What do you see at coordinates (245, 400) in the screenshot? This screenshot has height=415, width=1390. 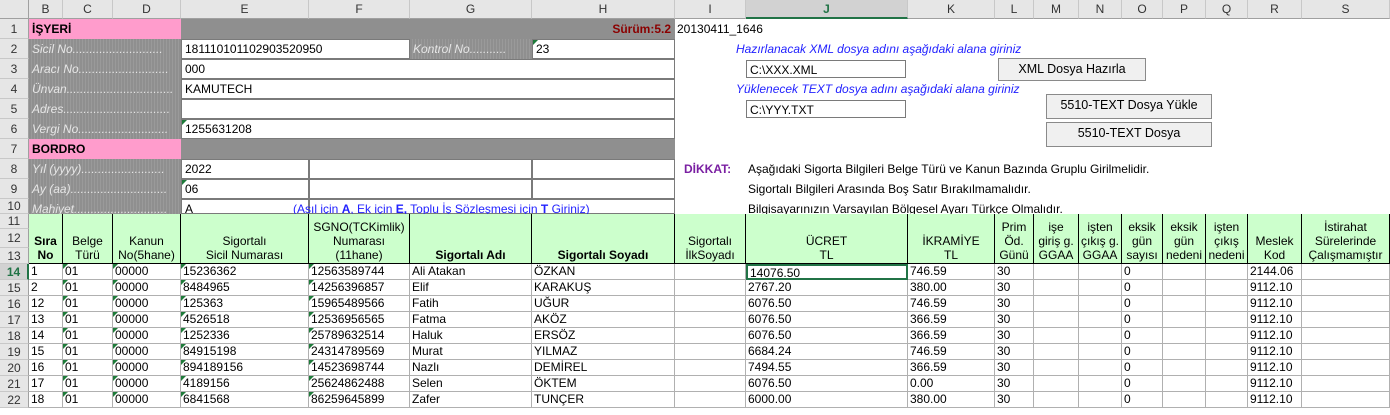 I see `data-cell-e22: 6841568` at bounding box center [245, 400].